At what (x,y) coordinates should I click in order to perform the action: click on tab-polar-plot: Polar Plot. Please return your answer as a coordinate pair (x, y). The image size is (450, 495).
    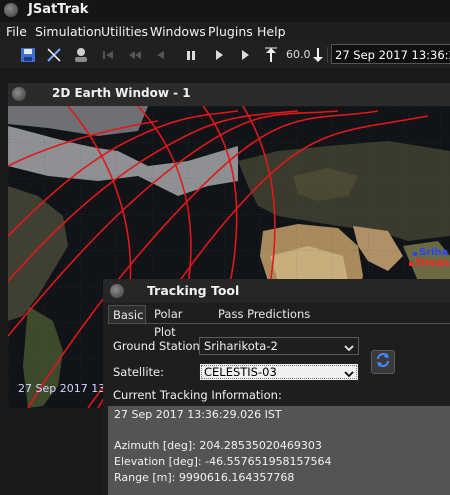
    Looking at the image, I should click on (180, 322).